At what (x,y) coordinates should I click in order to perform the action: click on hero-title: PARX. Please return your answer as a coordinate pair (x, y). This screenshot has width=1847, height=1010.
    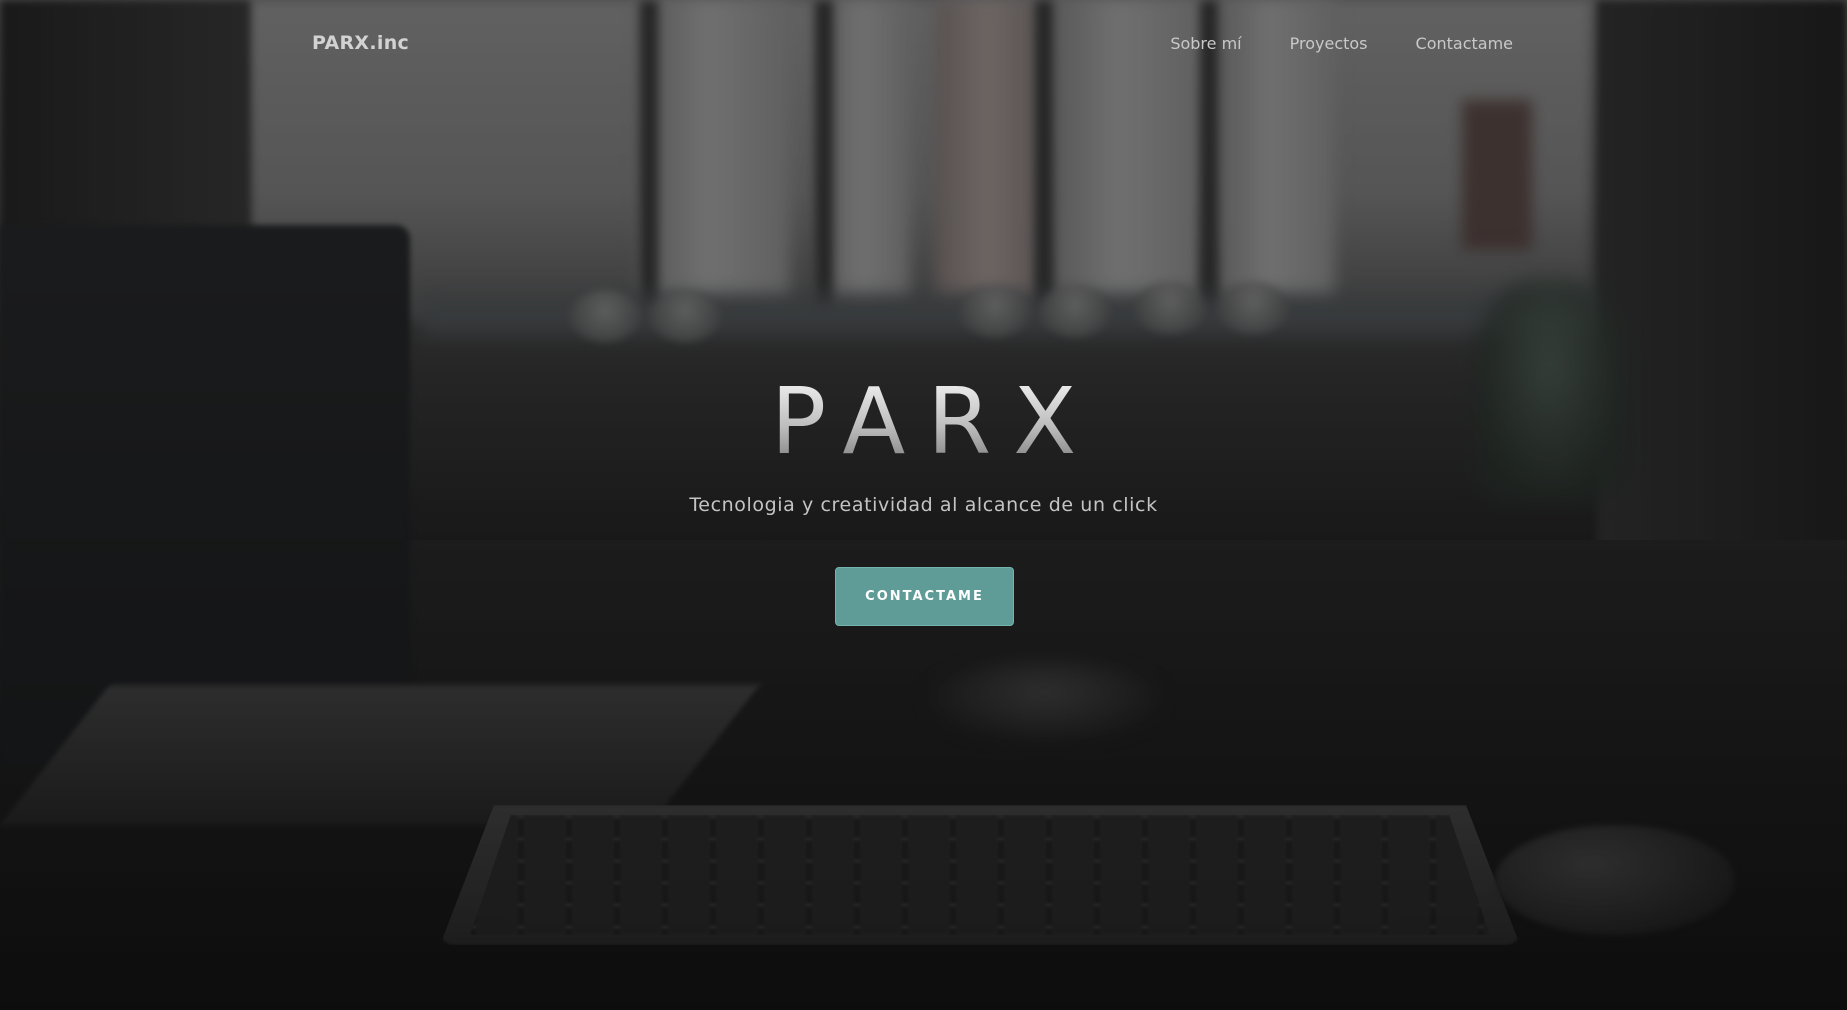
    Looking at the image, I should click on (923, 422).